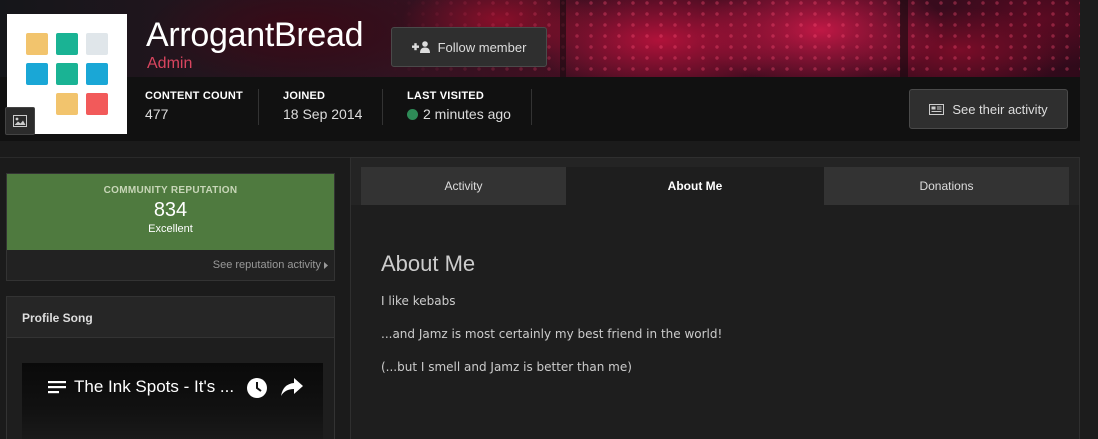 The height and width of the screenshot is (439, 1098). Describe the element at coordinates (157, 114) in the screenshot. I see `content-count-value: 477` at that location.